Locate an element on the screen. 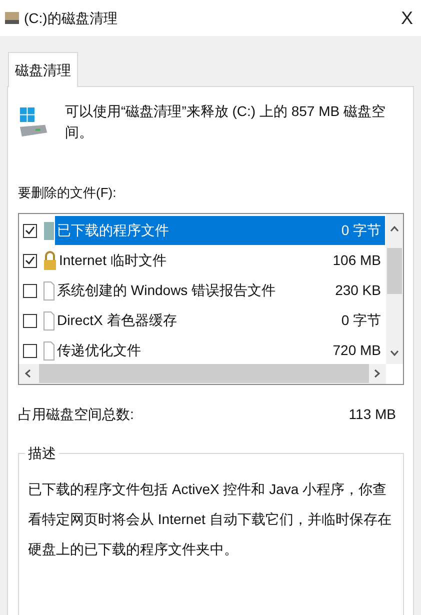 The image size is (421, 615). scroll-right-icon is located at coordinates (377, 373).